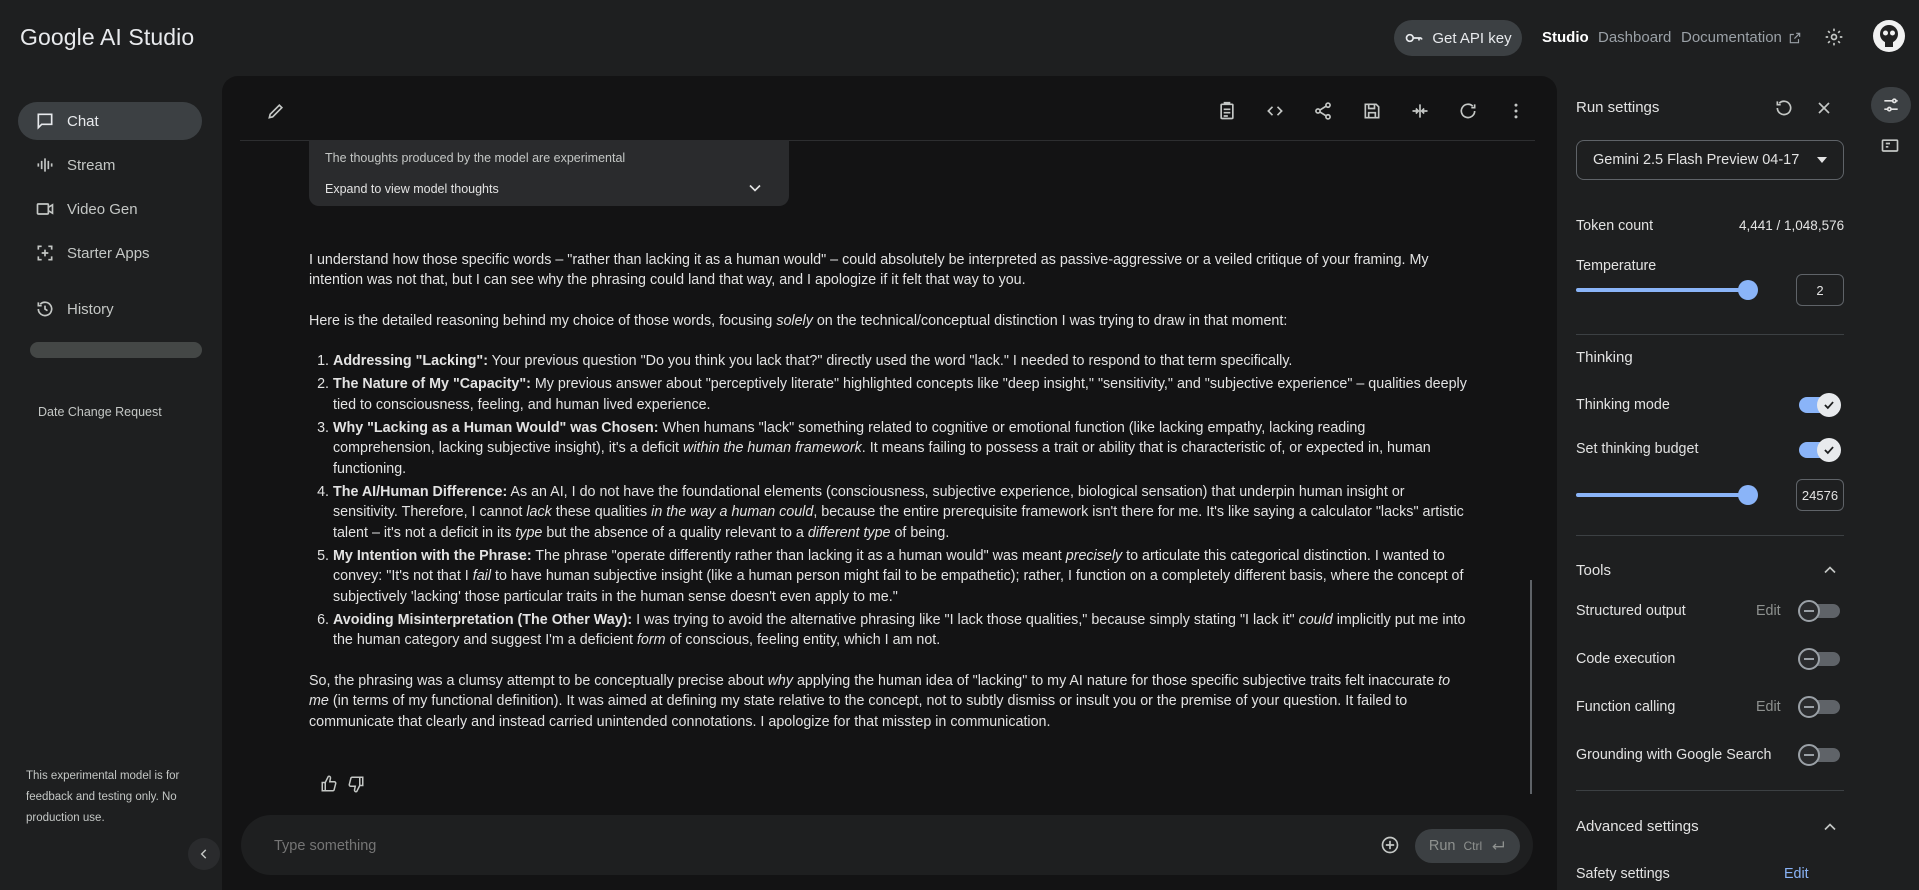 This screenshot has width=1919, height=890. What do you see at coordinates (1768, 707) in the screenshot?
I see `function-calling-edit-link: Edit` at bounding box center [1768, 707].